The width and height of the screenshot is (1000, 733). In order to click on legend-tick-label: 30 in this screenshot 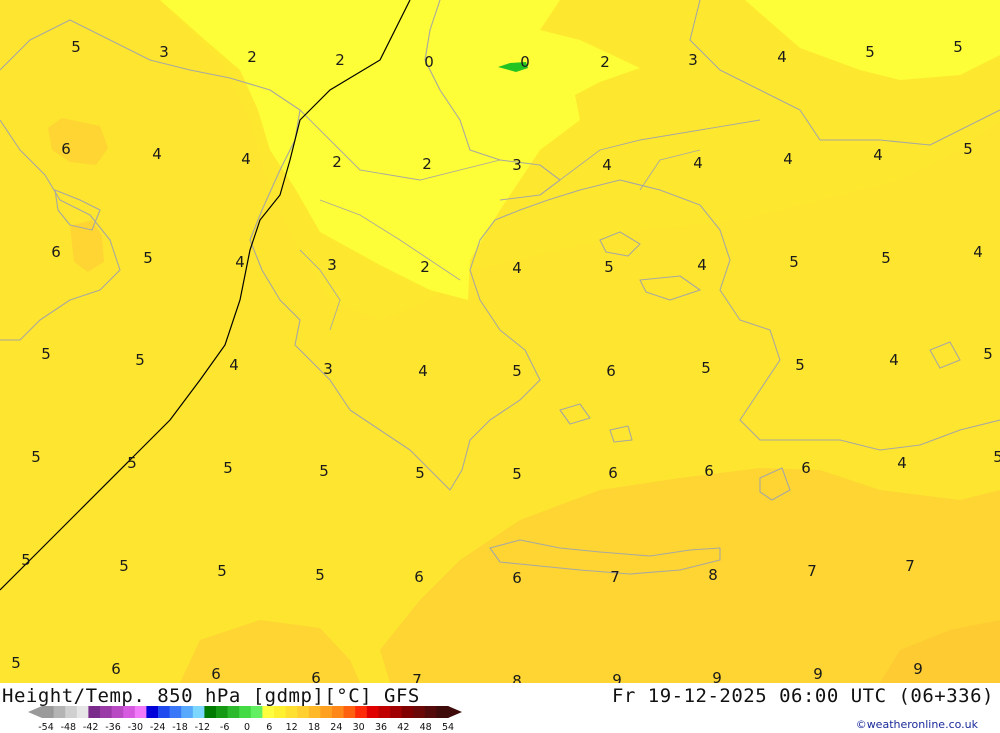, I will do `click(359, 727)`.